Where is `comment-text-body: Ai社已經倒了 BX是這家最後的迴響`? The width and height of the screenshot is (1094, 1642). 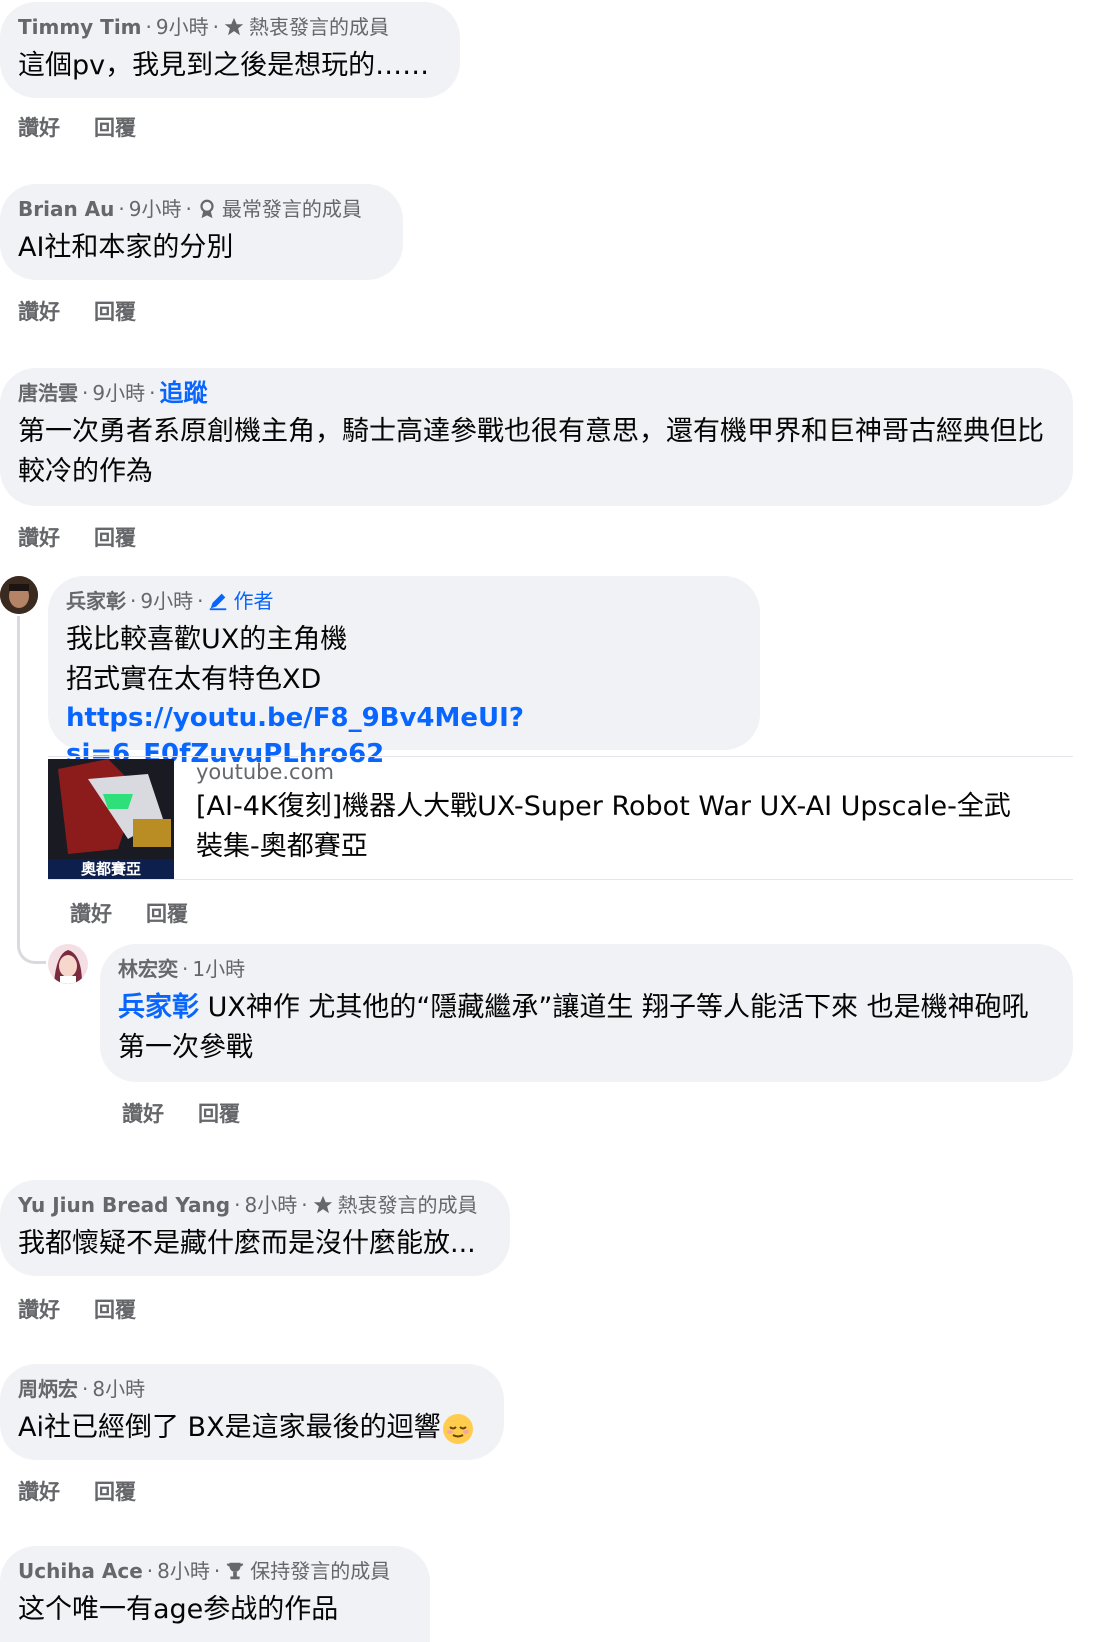
comment-text-body: Ai社已經倒了 BX是這家最後的迴響 is located at coordinates (229, 1427).